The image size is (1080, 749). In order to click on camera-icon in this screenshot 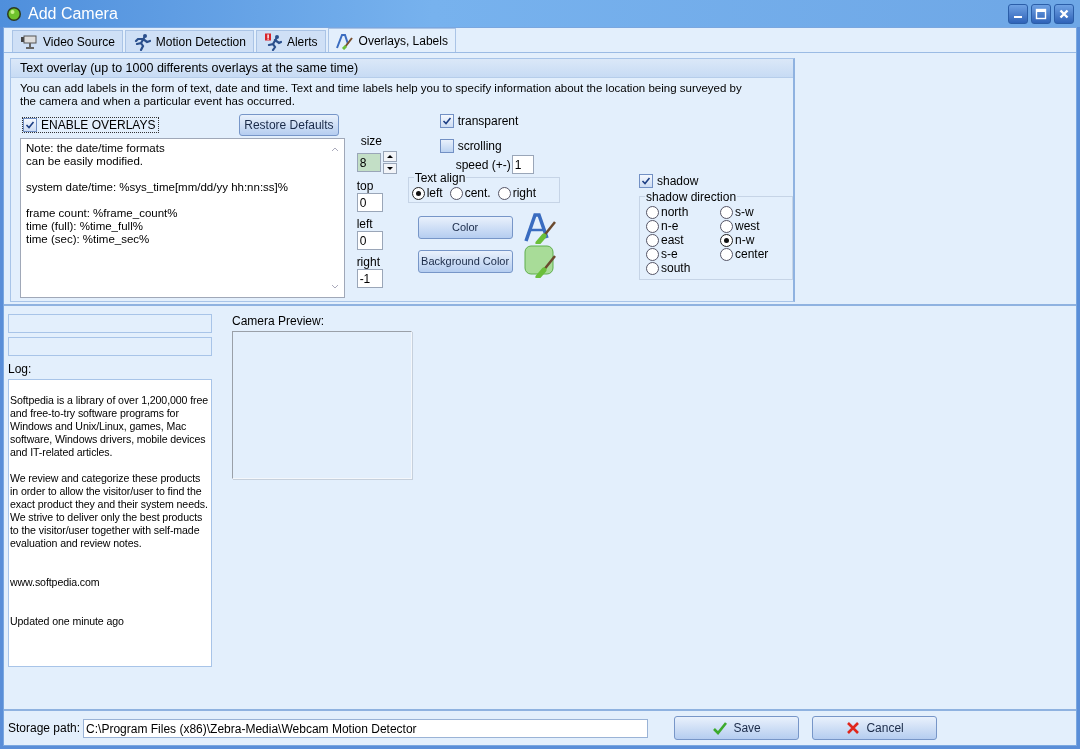, I will do `click(29, 41)`.